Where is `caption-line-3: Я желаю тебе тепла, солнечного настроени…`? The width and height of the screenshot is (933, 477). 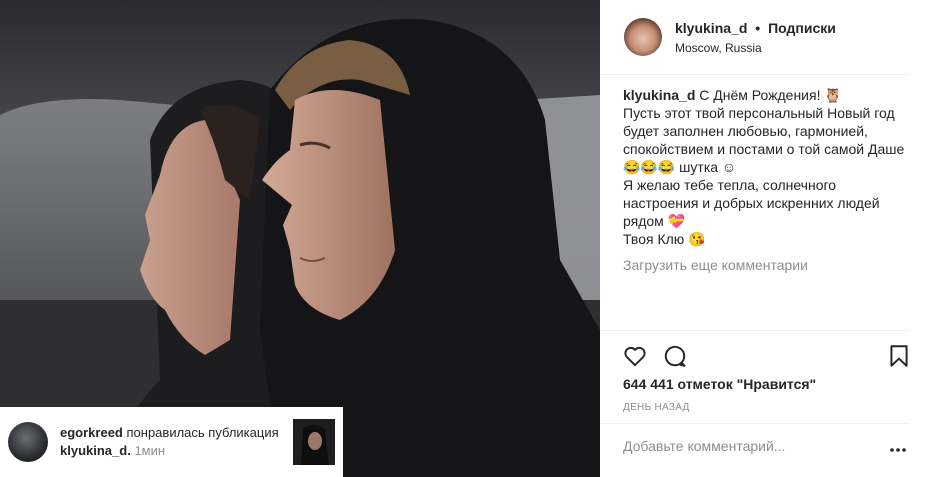
caption-line-3: Я желаю тебе тепла, солнечного настроени… is located at coordinates (751, 203).